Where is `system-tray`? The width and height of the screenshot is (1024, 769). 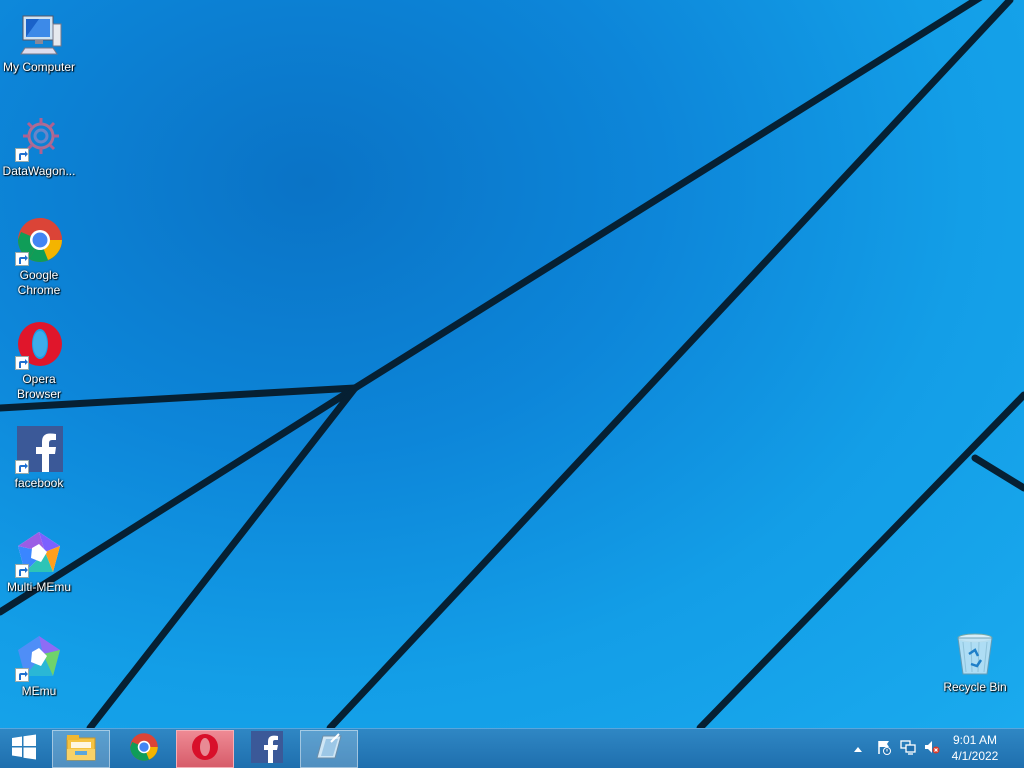
system-tray is located at coordinates (897, 749).